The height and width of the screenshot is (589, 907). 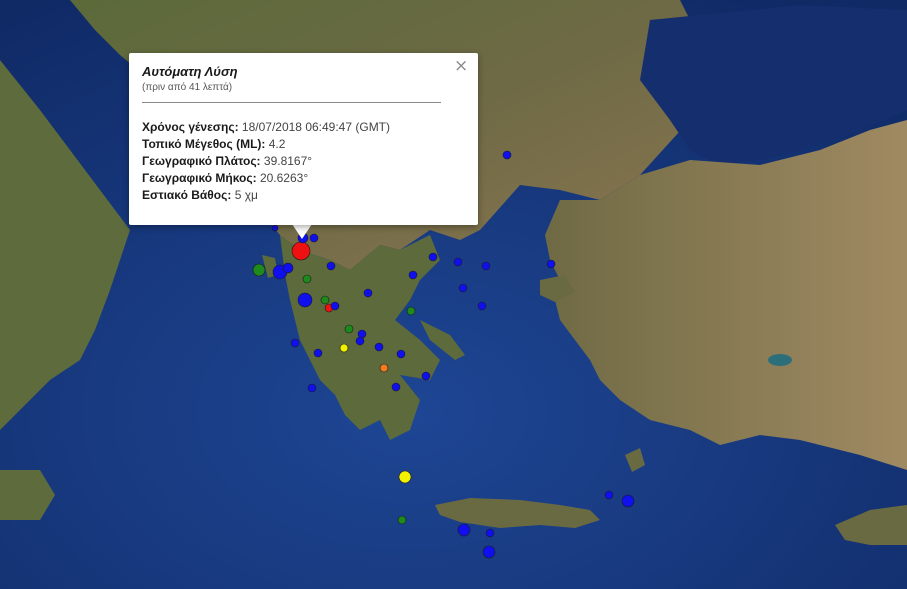 What do you see at coordinates (301, 251) in the screenshot?
I see `selected-earthquake-marker` at bounding box center [301, 251].